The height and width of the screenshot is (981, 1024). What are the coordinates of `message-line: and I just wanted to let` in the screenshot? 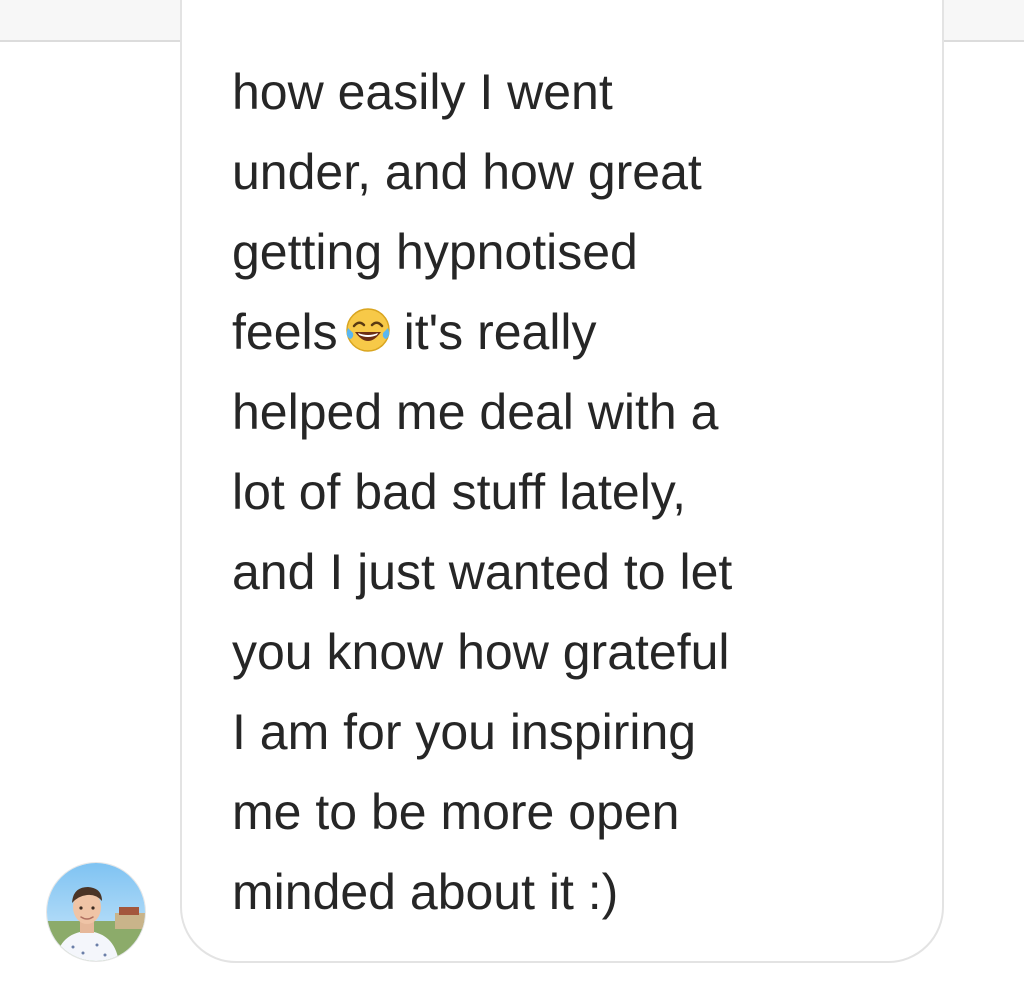 It's located at (482, 572).